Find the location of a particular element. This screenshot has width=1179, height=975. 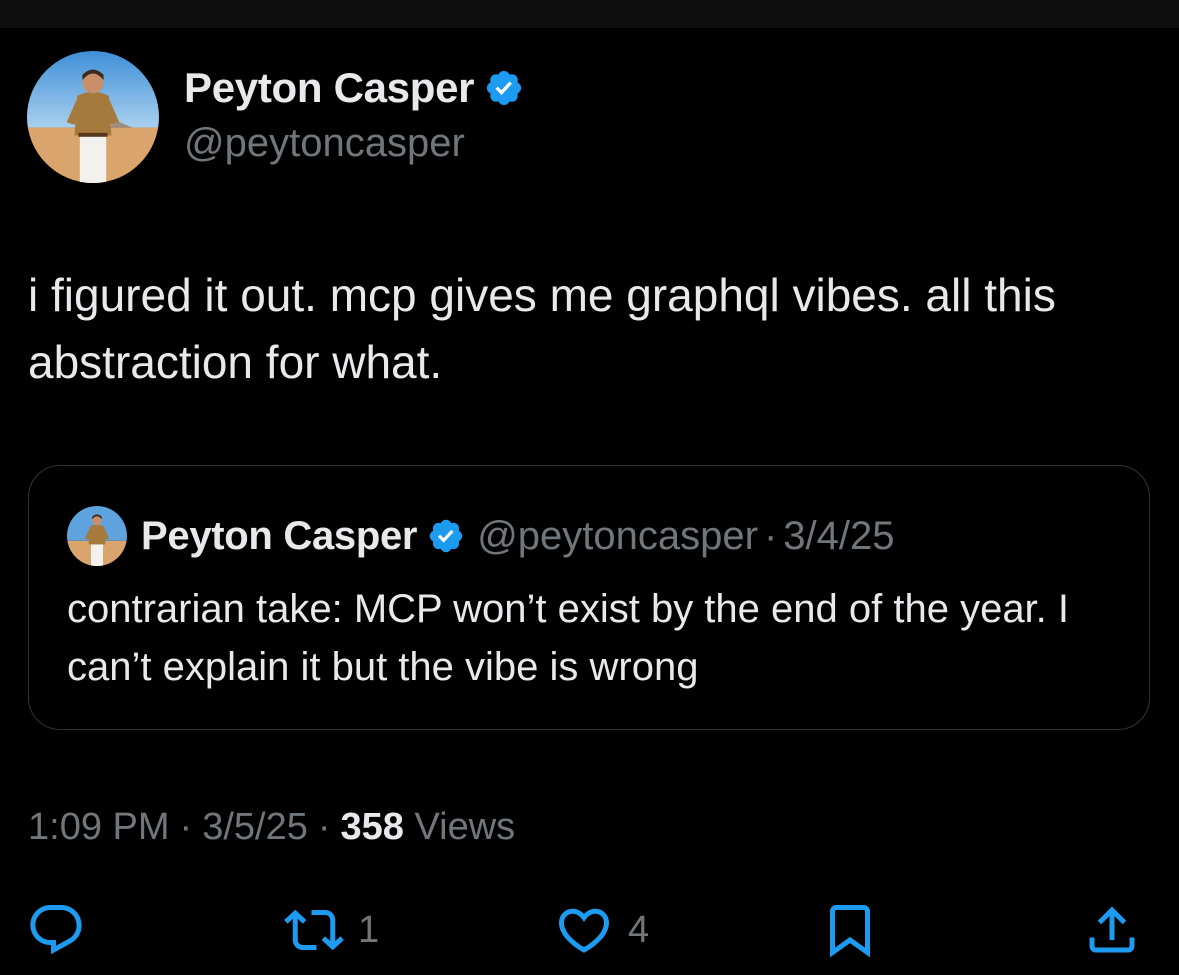

retweet-button: 1 is located at coordinates (331, 930).